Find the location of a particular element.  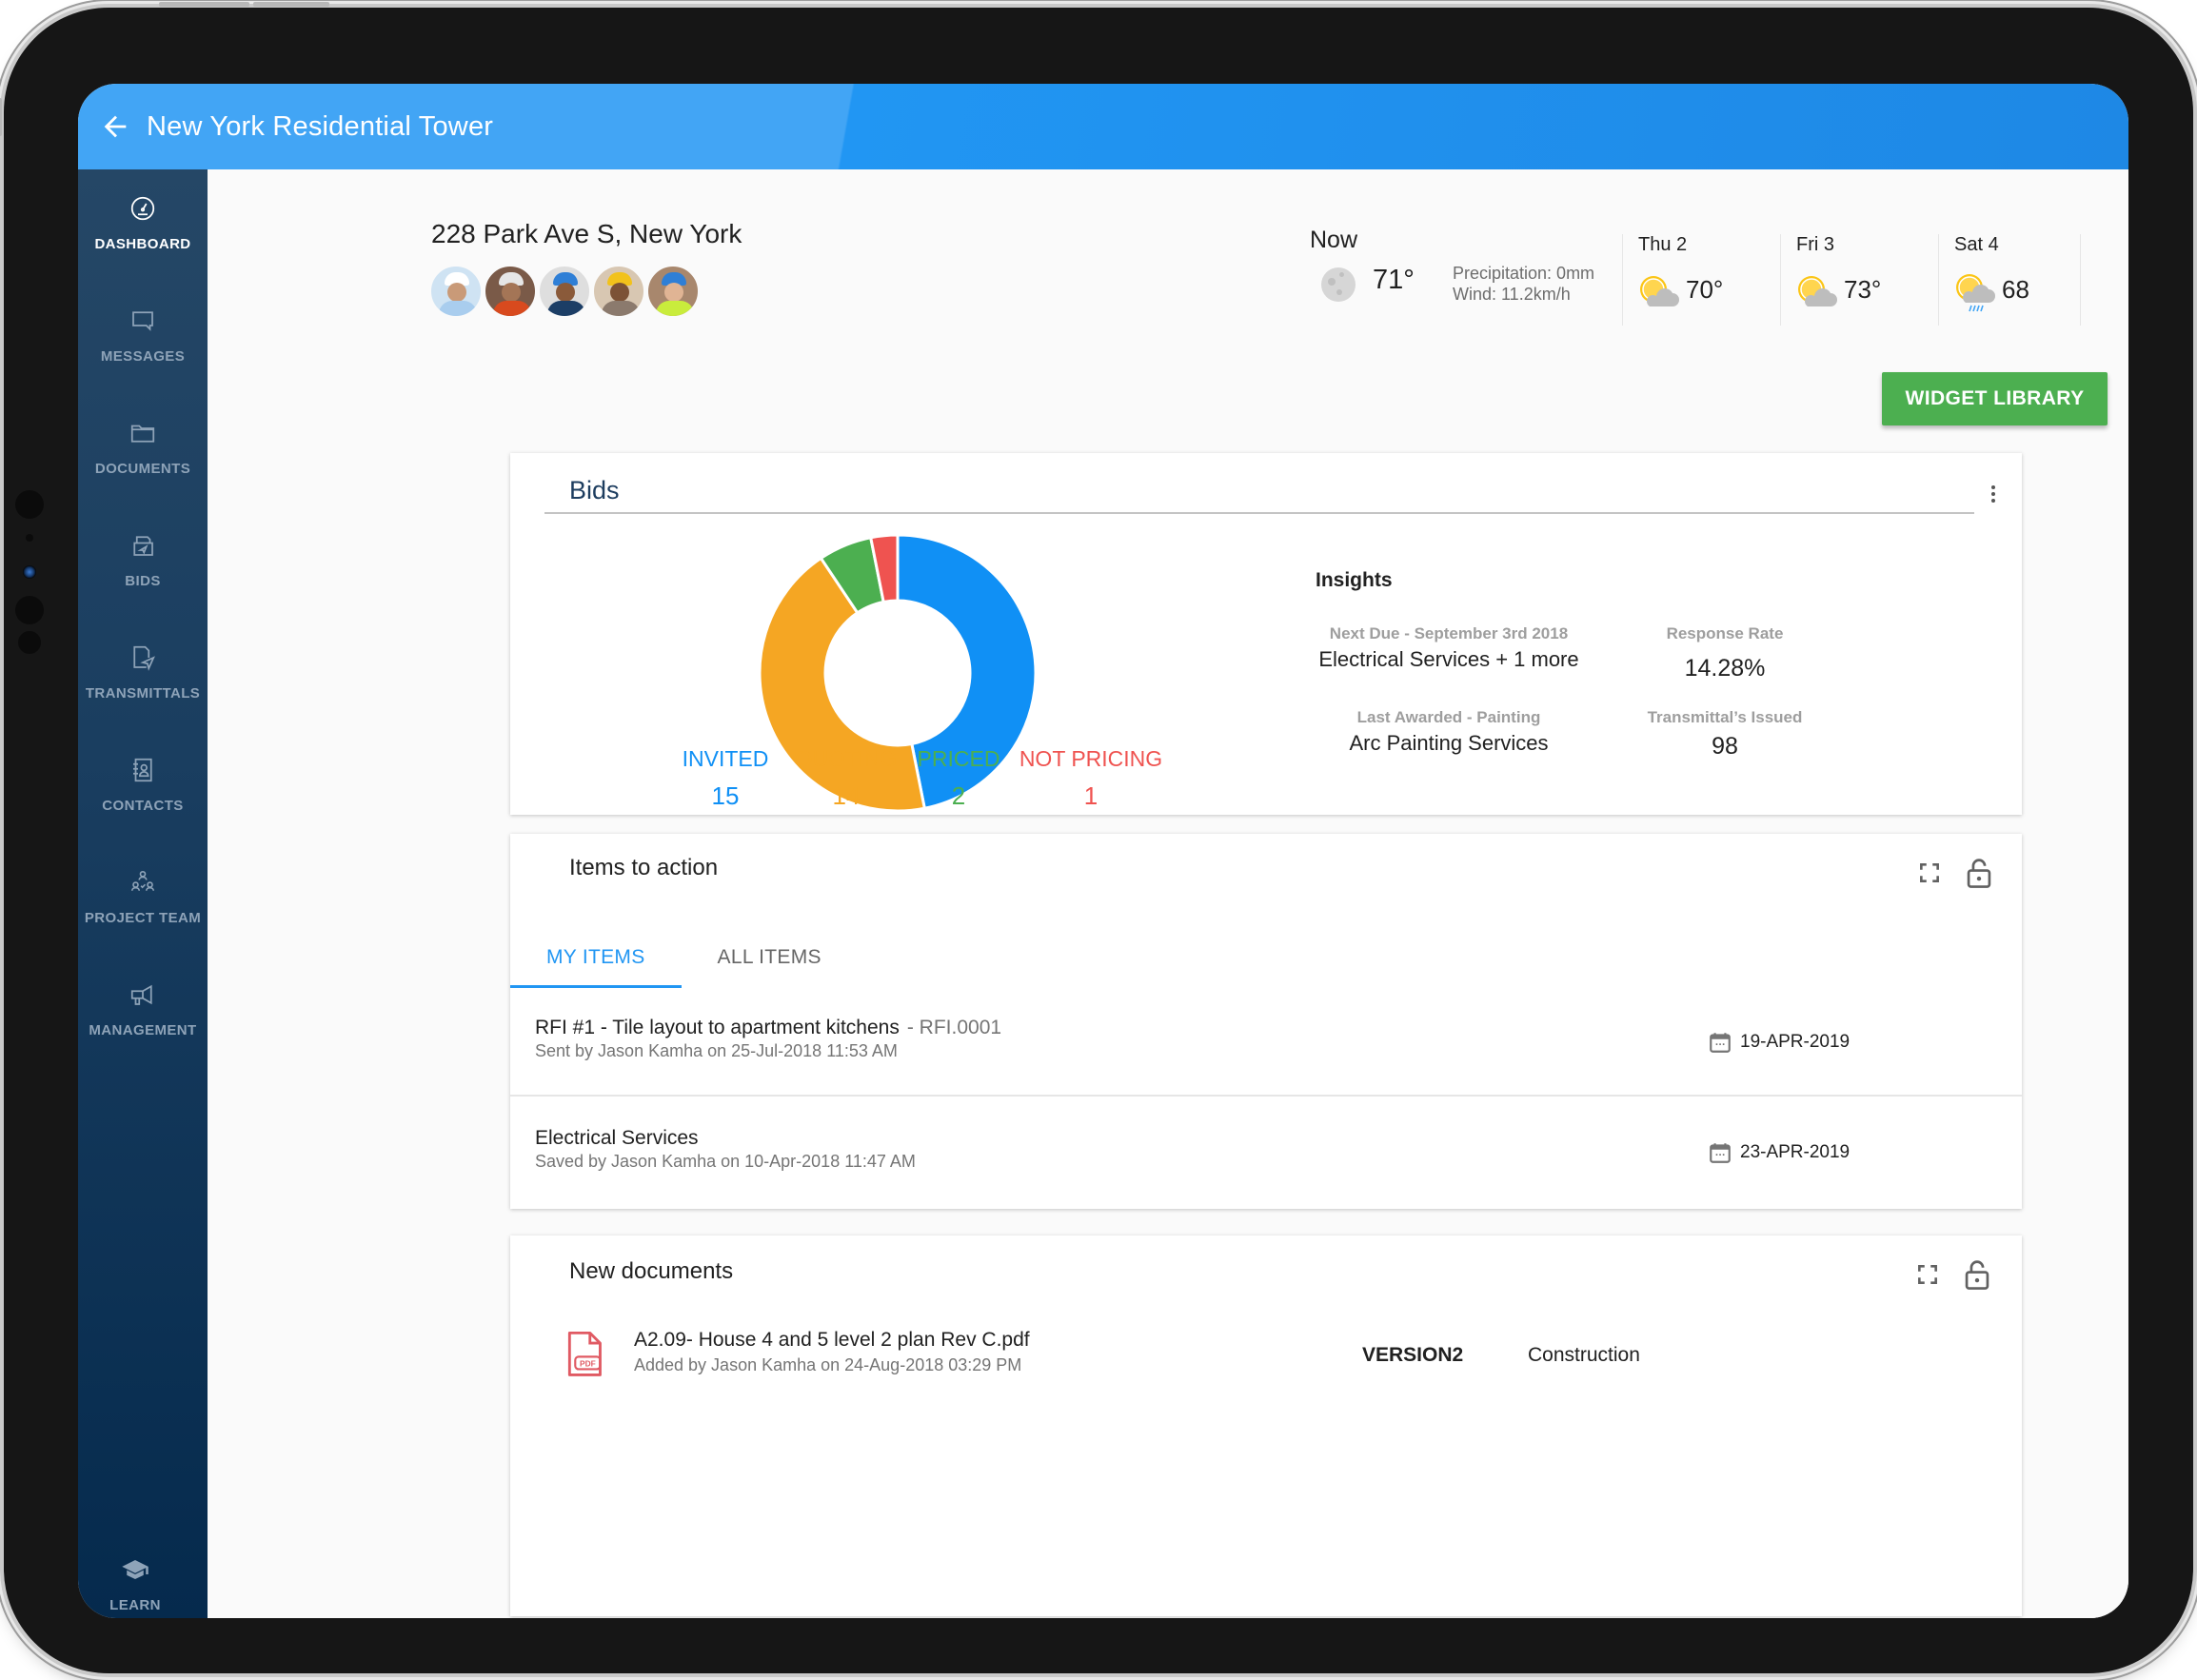

item-due-date: 19-APR-2019 is located at coordinates (1779, 1042).